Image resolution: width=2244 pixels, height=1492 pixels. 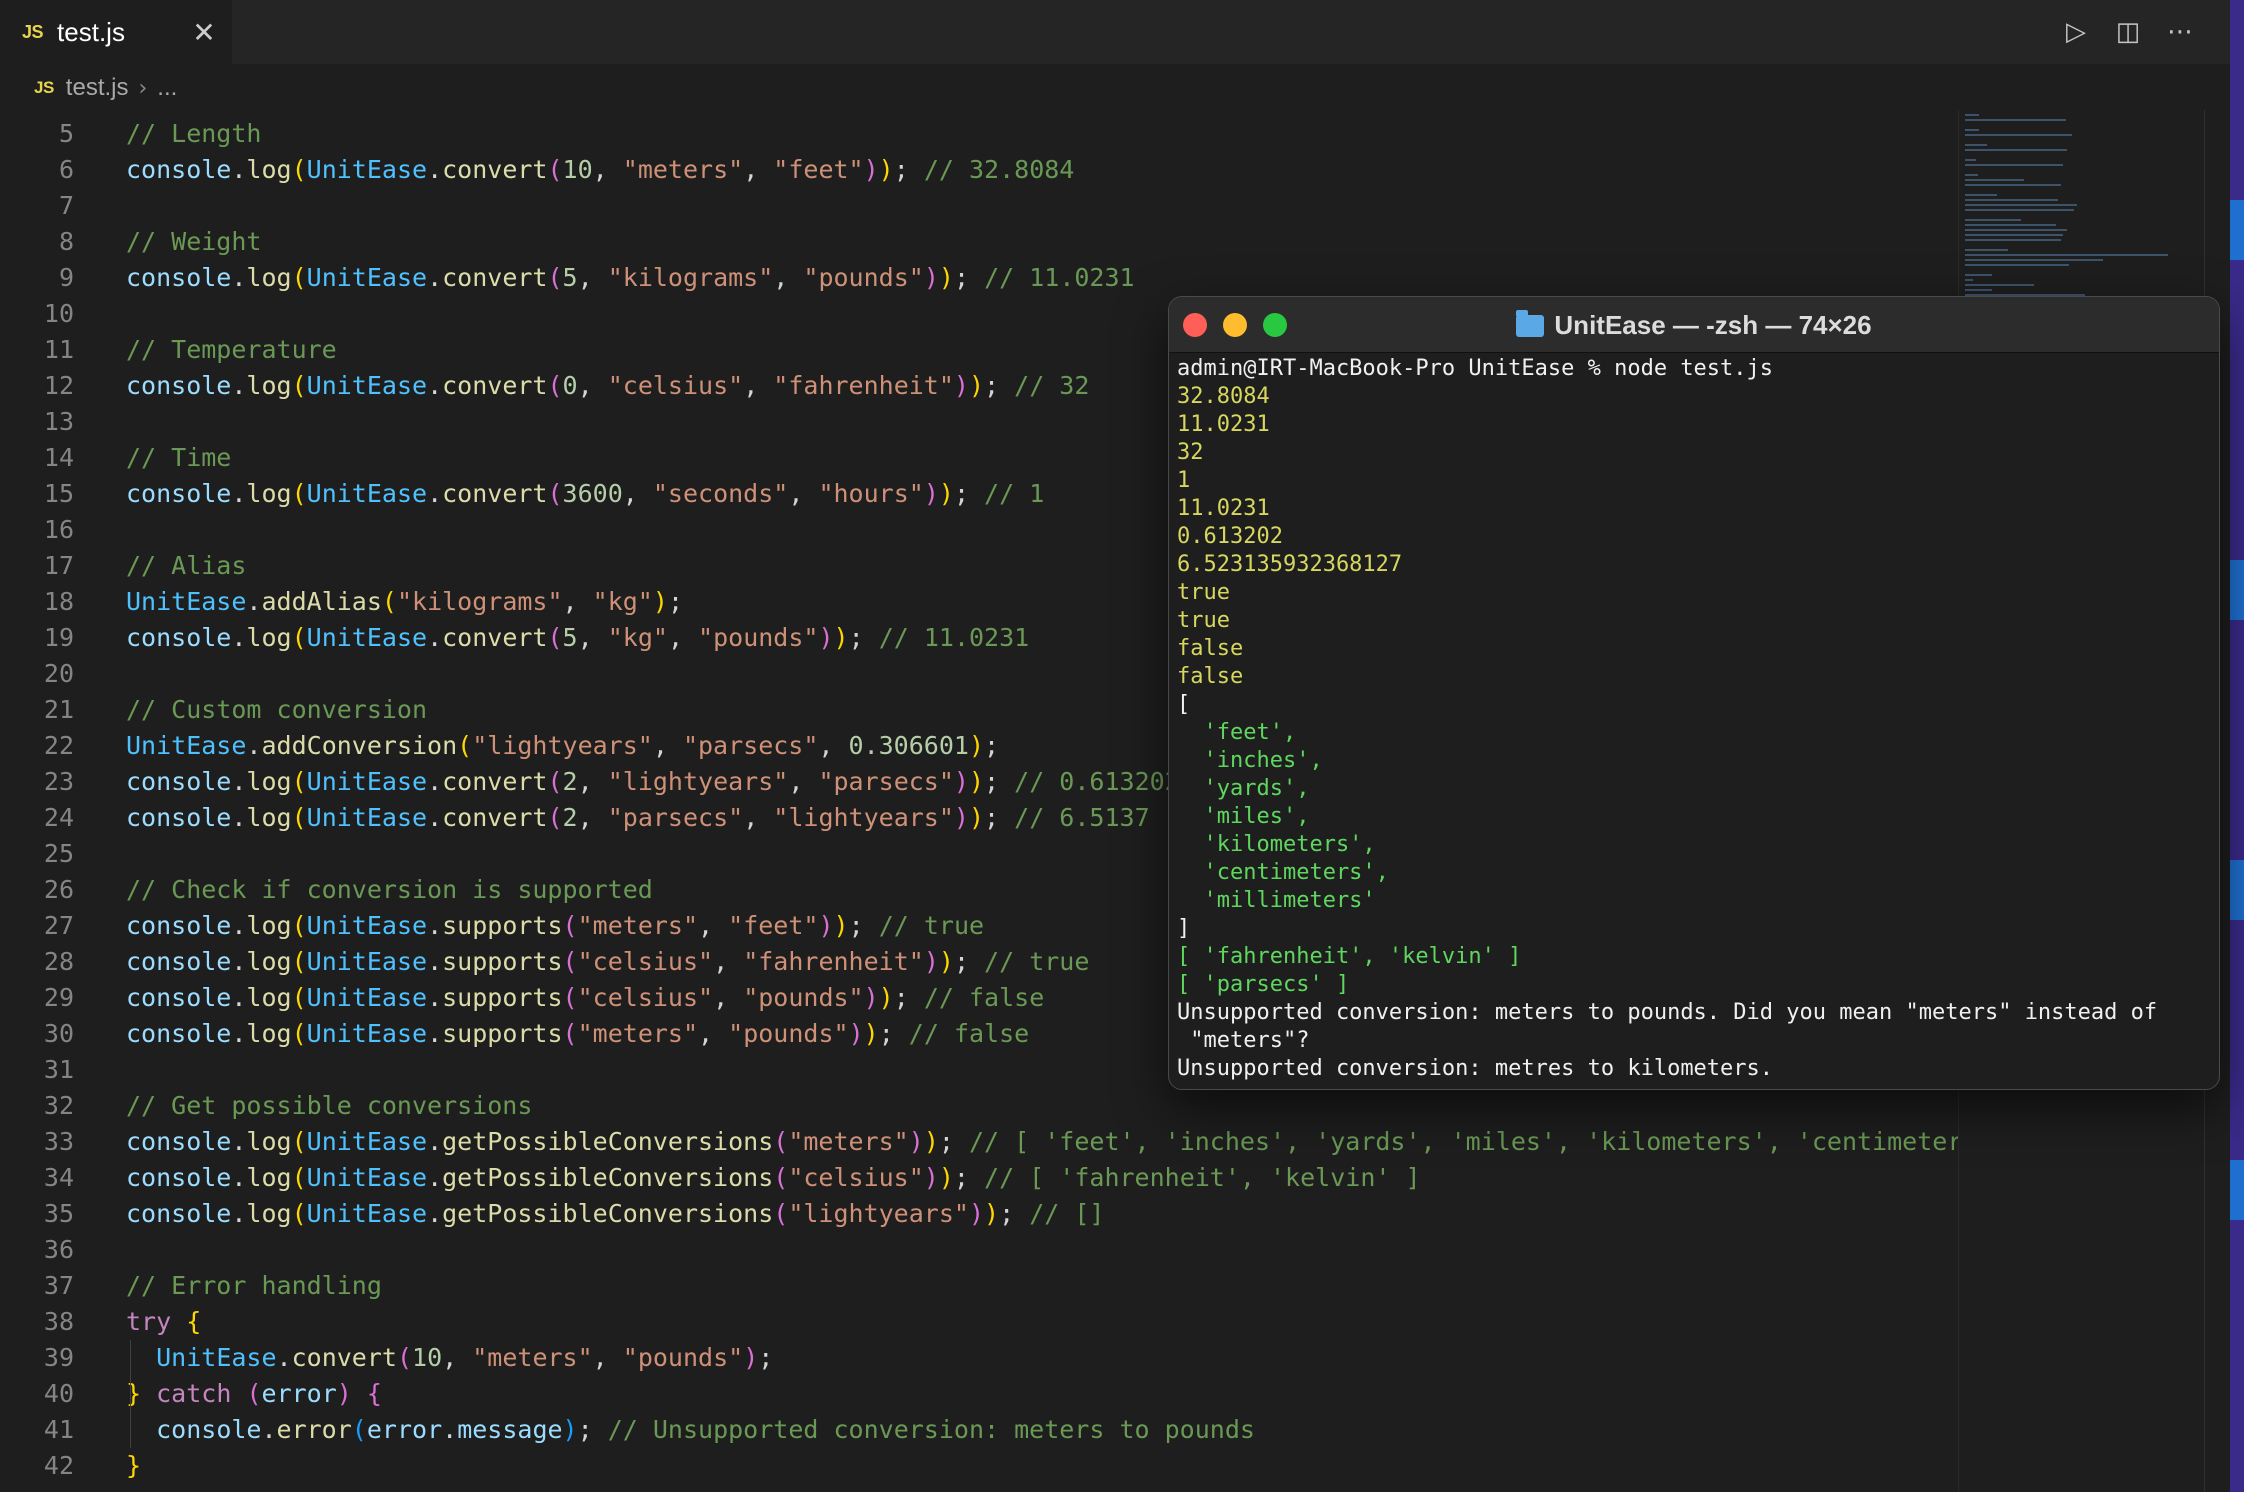 I want to click on breadcrumb-file: test.js, so click(x=97, y=88).